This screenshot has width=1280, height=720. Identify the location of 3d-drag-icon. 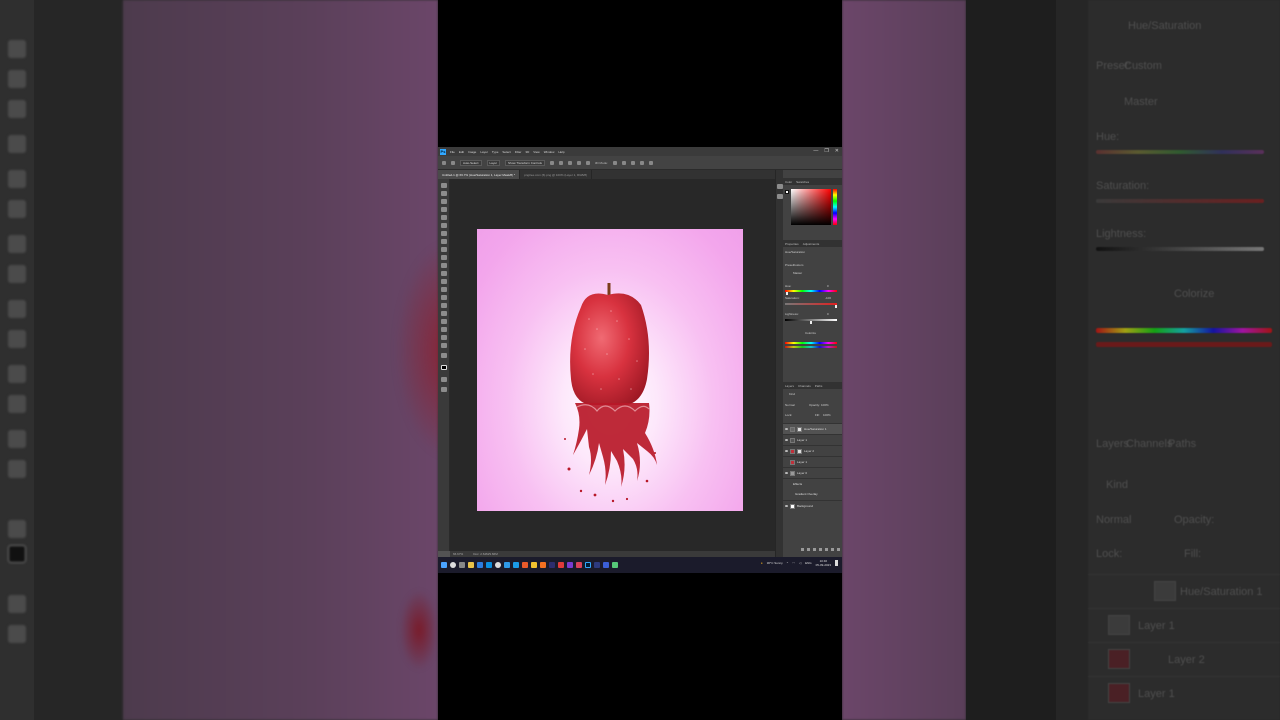
(632, 162).